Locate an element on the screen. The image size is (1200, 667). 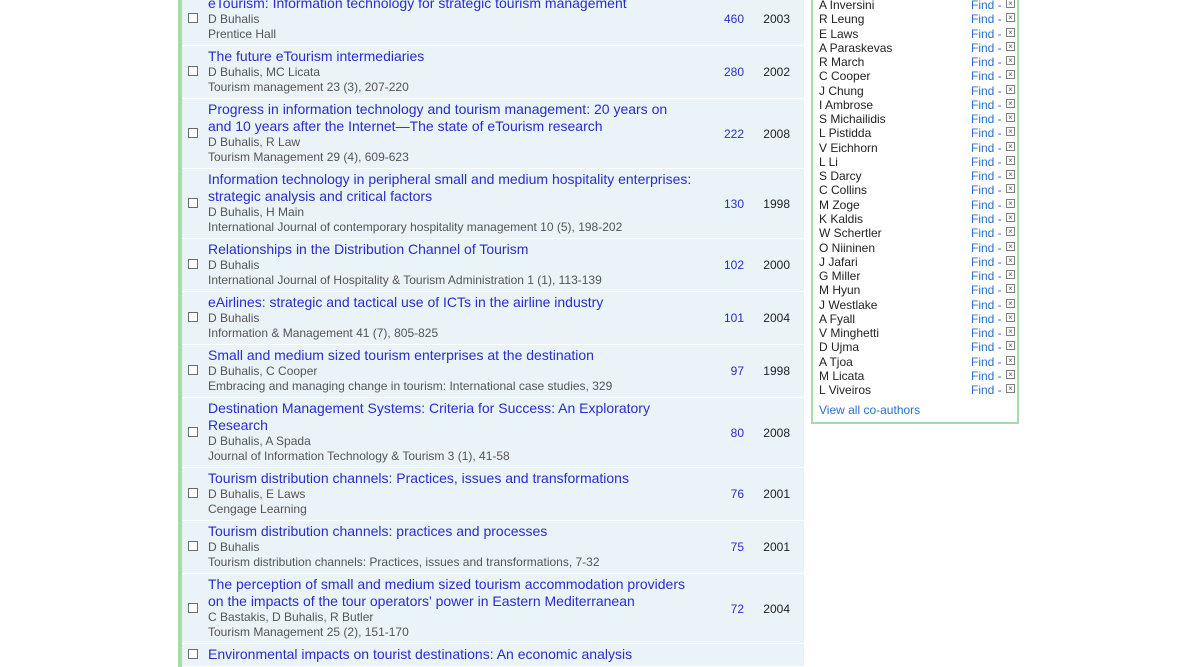
coauthor-name-link: K Kaldis is located at coordinates (841, 219).